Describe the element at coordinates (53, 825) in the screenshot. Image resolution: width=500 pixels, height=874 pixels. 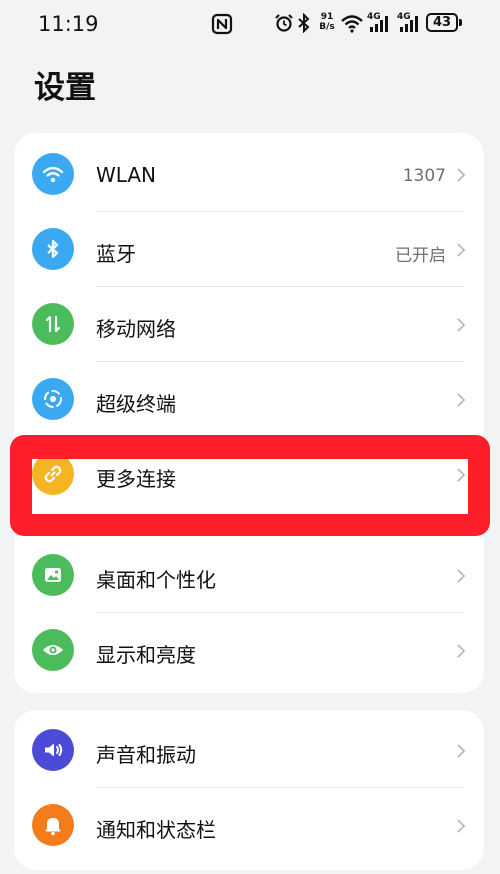
I see `bell-icon` at that location.